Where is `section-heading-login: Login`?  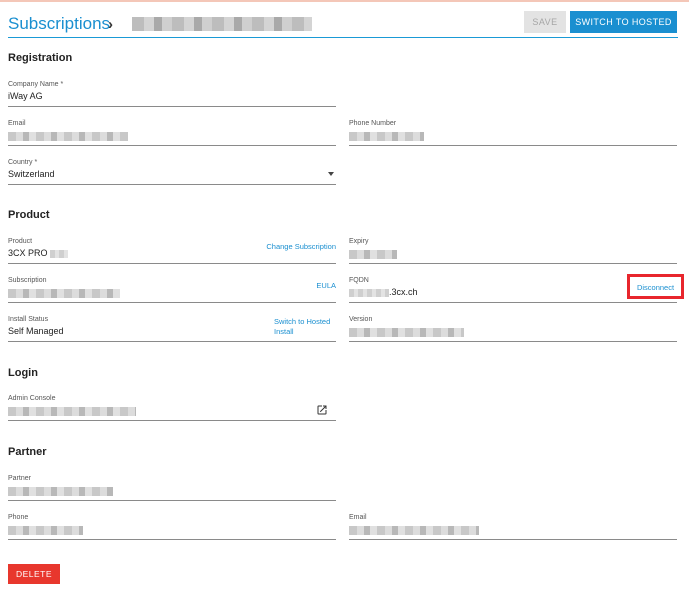 section-heading-login: Login is located at coordinates (23, 373).